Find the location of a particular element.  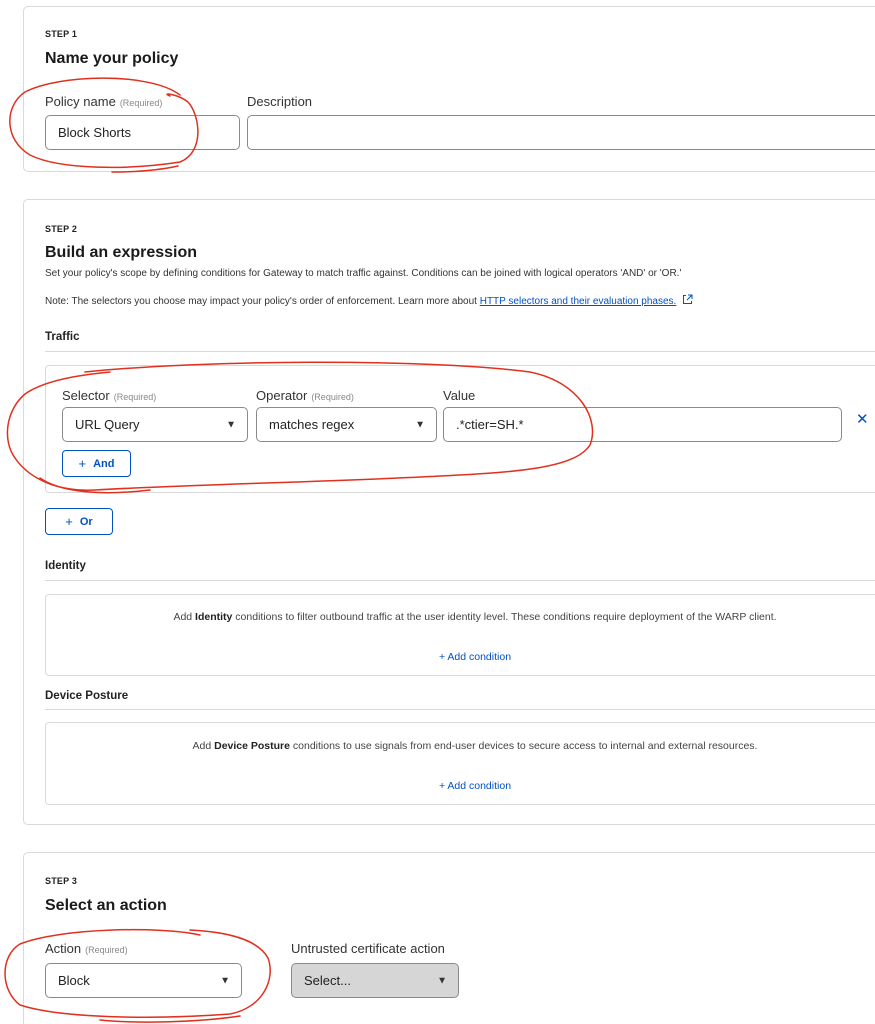

cert-action-label: Untrusted certificate action is located at coordinates (368, 948).